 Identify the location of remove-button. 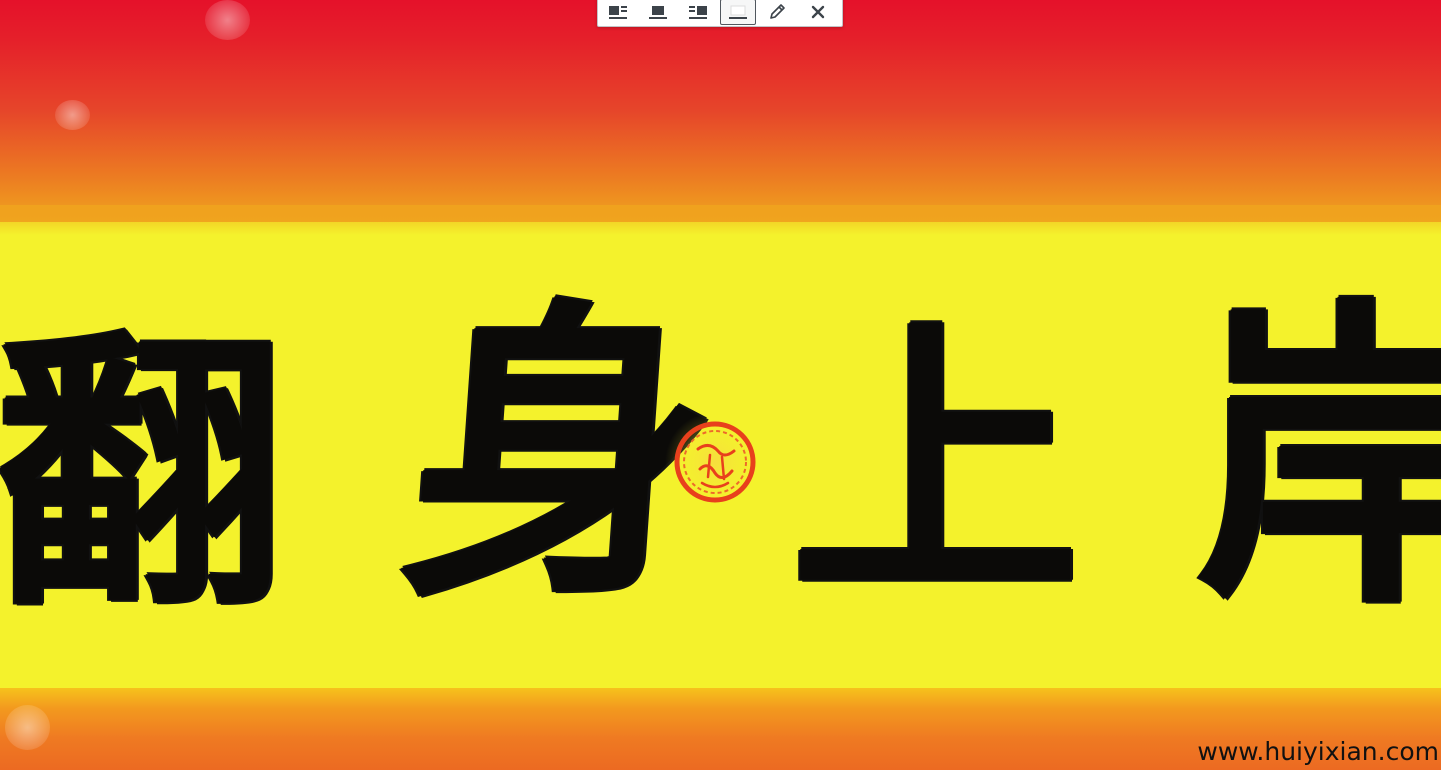
(818, 12).